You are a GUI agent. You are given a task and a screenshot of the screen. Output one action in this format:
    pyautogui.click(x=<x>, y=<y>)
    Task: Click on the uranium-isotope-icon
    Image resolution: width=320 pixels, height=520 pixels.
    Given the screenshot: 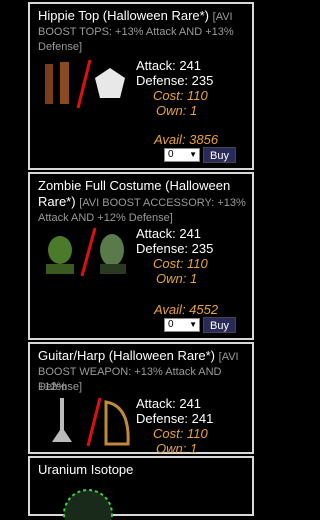 What is the action you would take?
    pyautogui.click(x=88, y=504)
    